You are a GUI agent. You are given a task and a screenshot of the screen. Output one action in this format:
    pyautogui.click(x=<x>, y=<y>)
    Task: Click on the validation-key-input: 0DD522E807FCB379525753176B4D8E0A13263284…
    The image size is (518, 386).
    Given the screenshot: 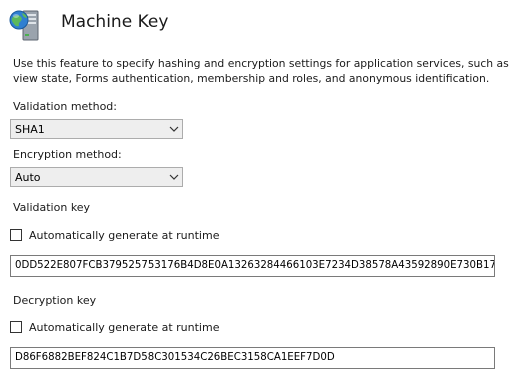 What is the action you would take?
    pyautogui.click(x=252, y=266)
    